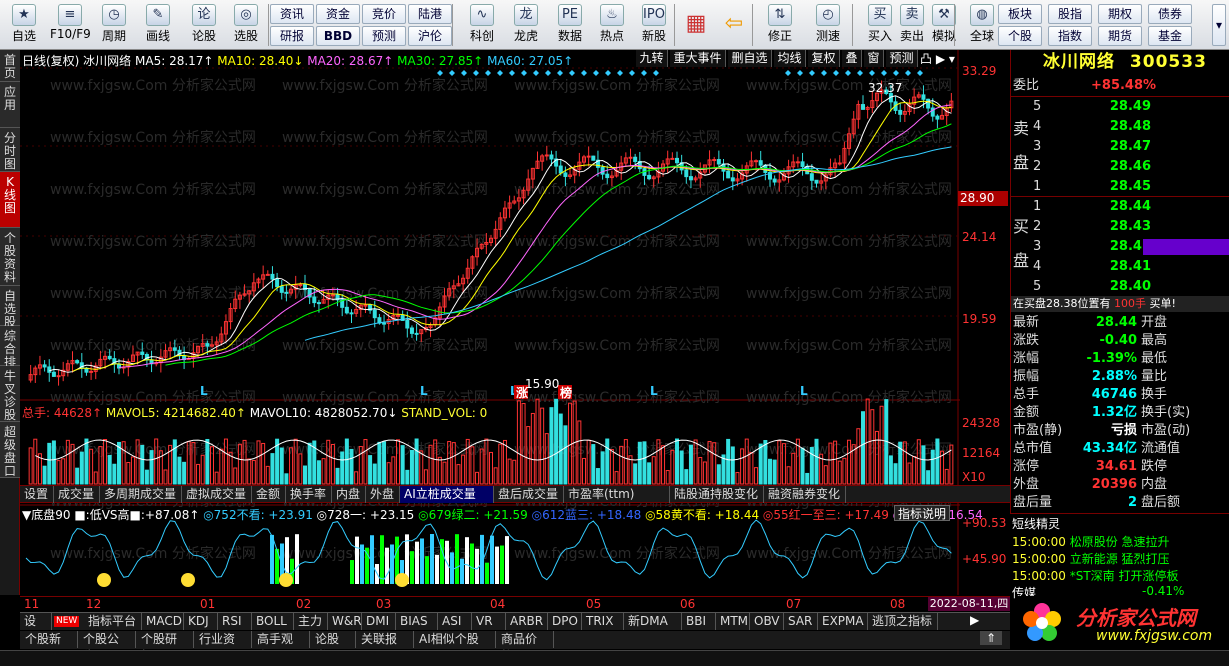  What do you see at coordinates (269, 494) in the screenshot?
I see `volume-tab: 金额` at bounding box center [269, 494].